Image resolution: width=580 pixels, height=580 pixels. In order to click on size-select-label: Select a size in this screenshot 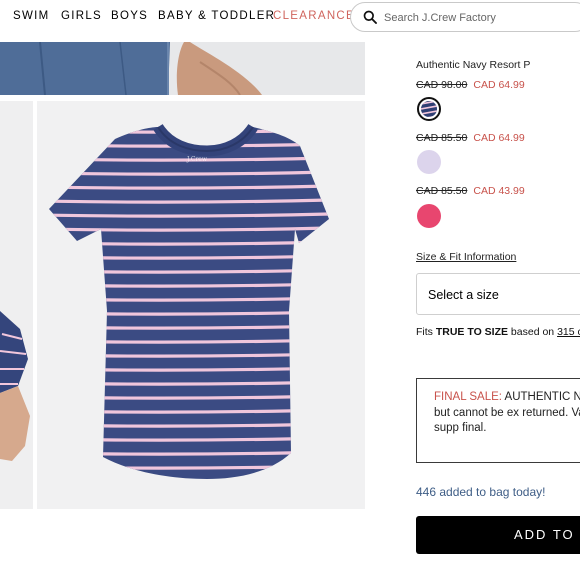, I will do `click(463, 295)`.